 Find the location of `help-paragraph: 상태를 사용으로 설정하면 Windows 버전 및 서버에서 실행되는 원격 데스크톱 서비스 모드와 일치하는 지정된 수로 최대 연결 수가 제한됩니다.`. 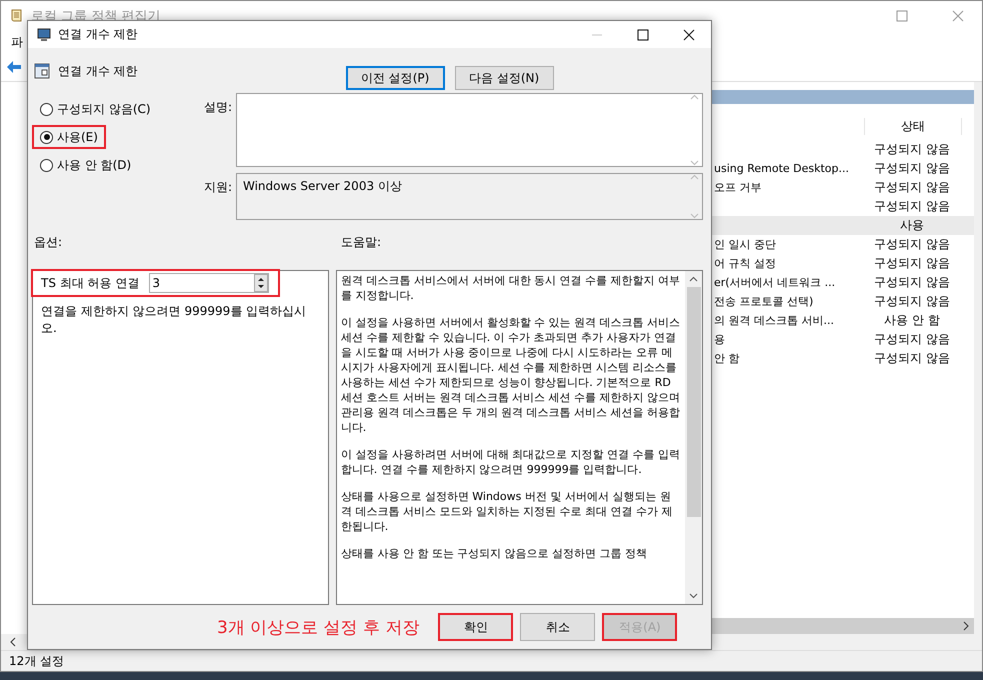

help-paragraph: 상태를 사용으로 설정하면 Windows 버전 및 서버에서 실행되는 원격 데스크톱 서비스 모드와 일치하는 지정된 수로 최대 연결 수가 제한됩니다. is located at coordinates (507, 511).